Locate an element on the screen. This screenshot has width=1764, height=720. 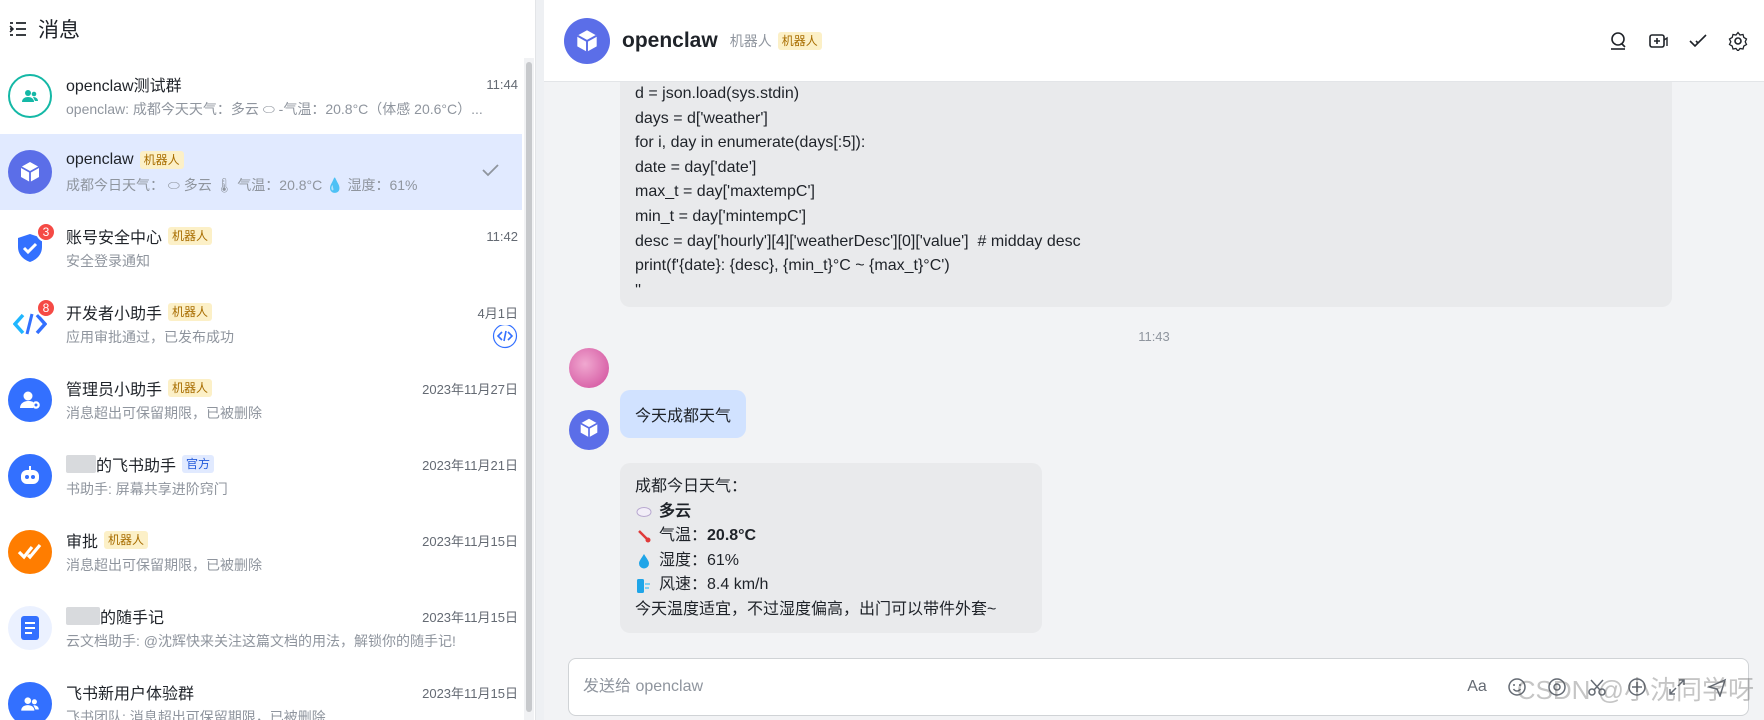
font-format-button: Aa is located at coordinates (1477, 687).